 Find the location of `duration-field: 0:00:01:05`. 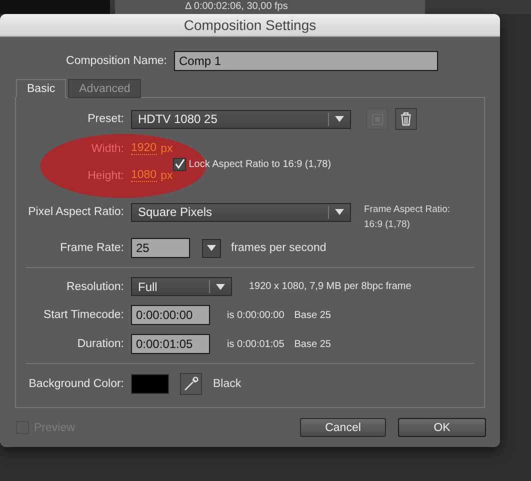

duration-field: 0:00:01:05 is located at coordinates (170, 344).